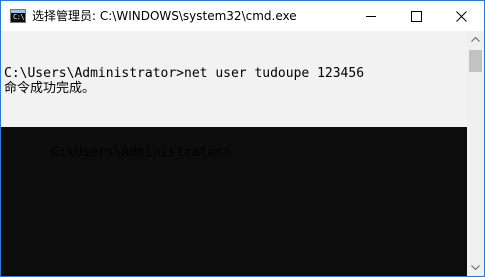  What do you see at coordinates (140, 152) in the screenshot?
I see `prompt-text: C:\Users\Administrator>` at bounding box center [140, 152].